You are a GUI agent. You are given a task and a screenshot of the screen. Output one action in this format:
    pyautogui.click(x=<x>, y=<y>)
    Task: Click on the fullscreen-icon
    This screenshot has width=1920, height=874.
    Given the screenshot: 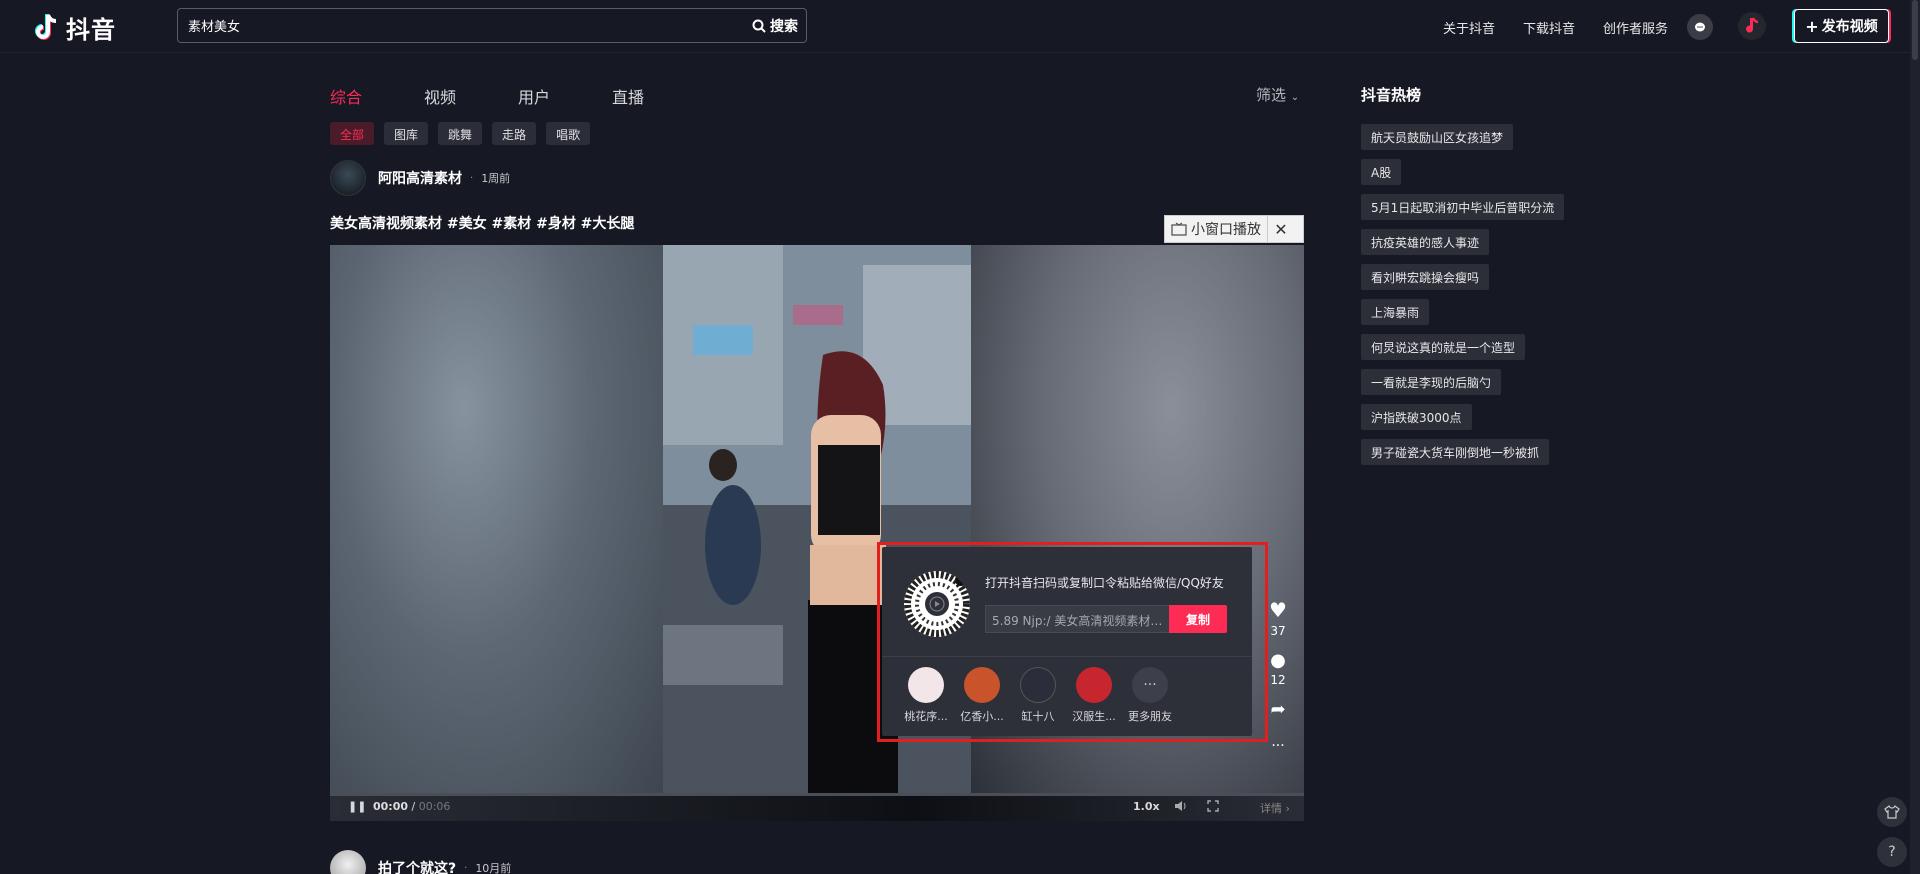 What is the action you would take?
    pyautogui.click(x=1213, y=807)
    